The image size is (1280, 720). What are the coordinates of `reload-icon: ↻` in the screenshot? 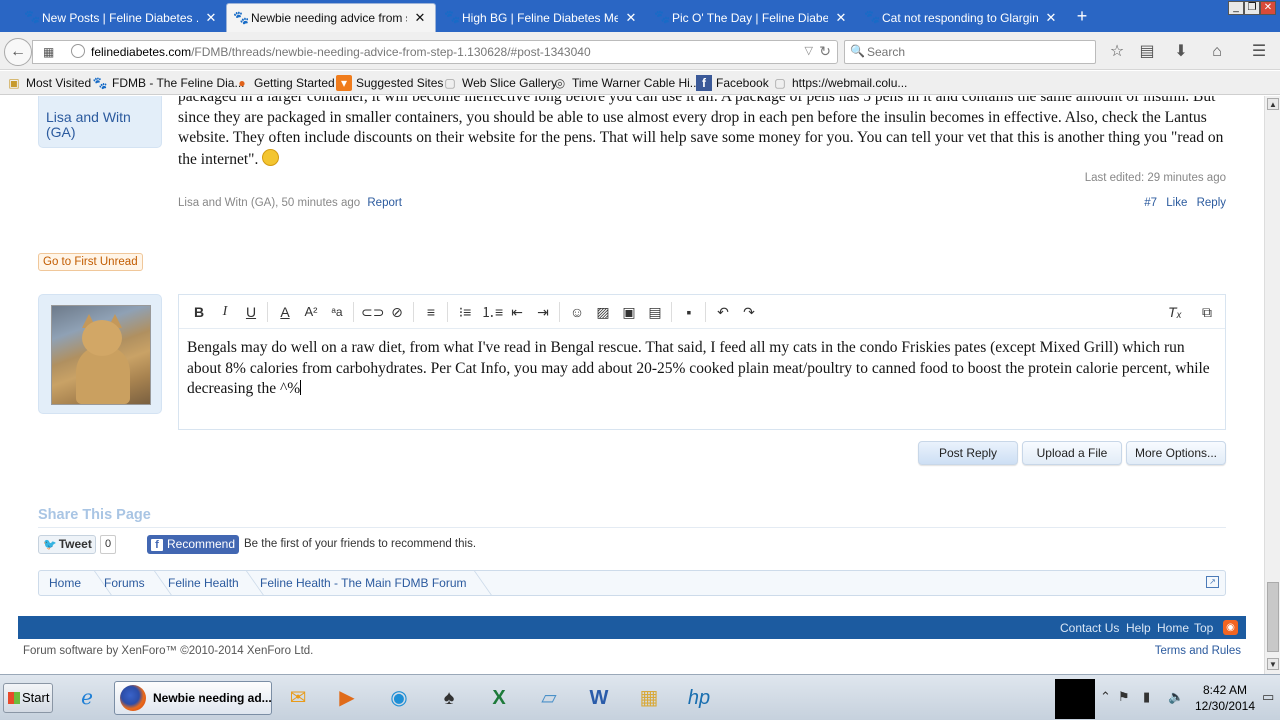 It's located at (825, 51).